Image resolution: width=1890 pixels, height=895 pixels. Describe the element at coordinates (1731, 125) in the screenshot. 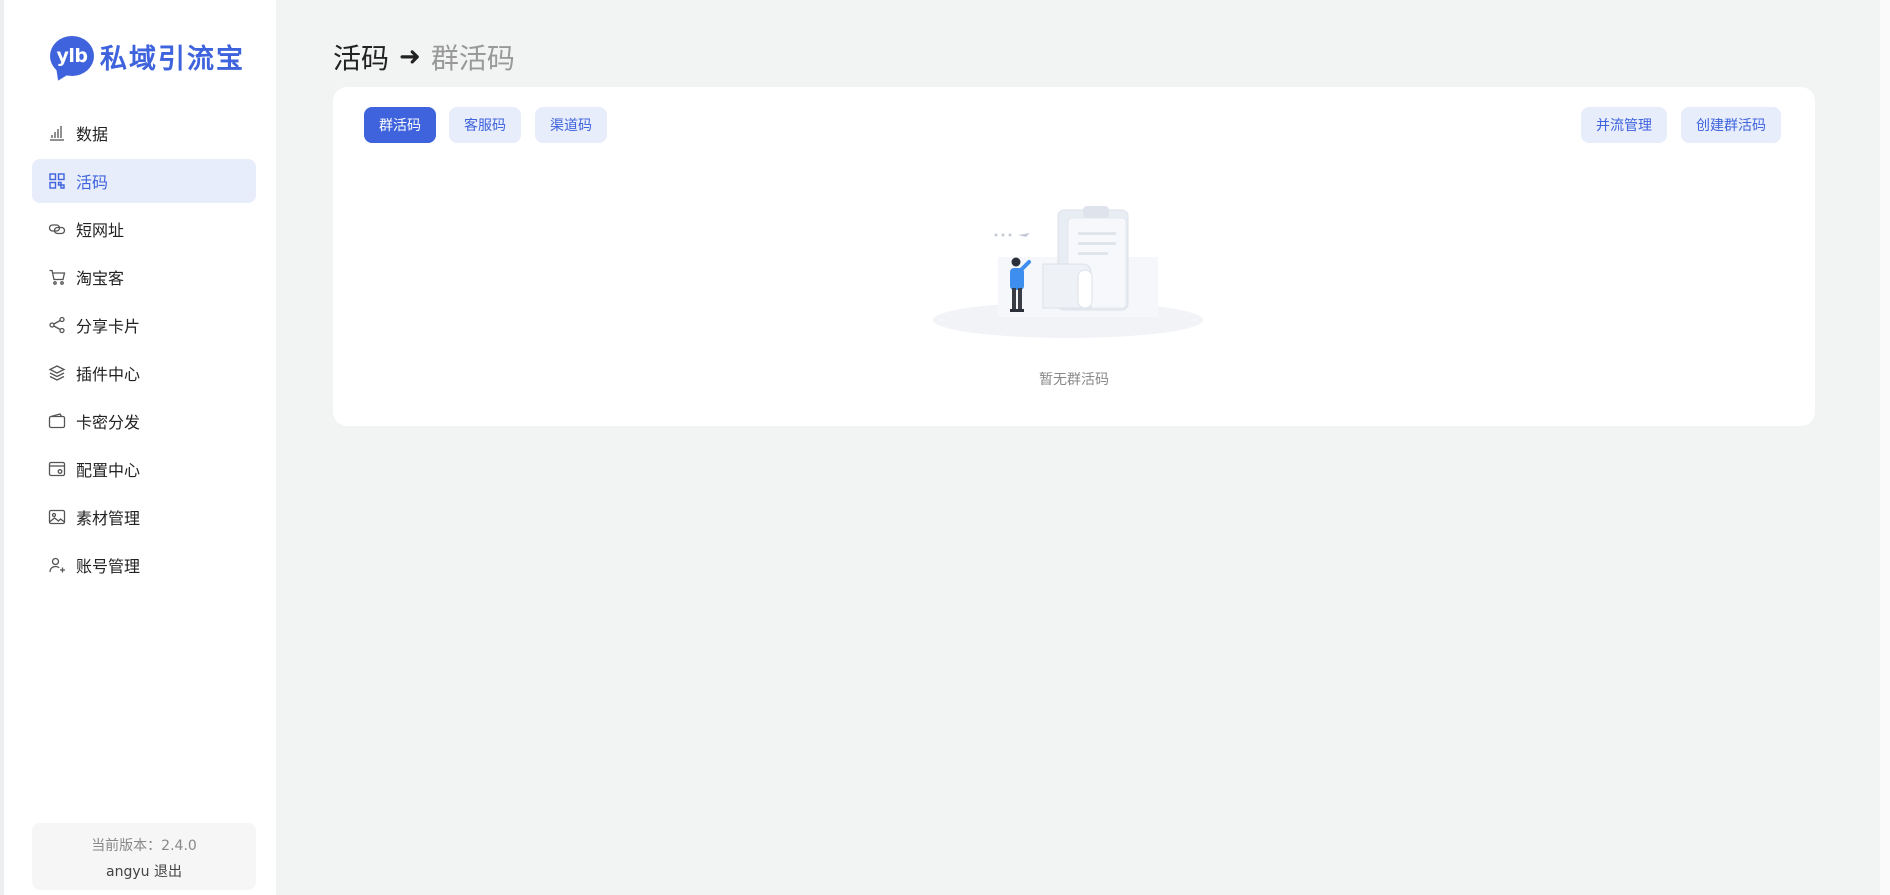

I see `create-group-qrcode-button: 创建群活码` at that location.